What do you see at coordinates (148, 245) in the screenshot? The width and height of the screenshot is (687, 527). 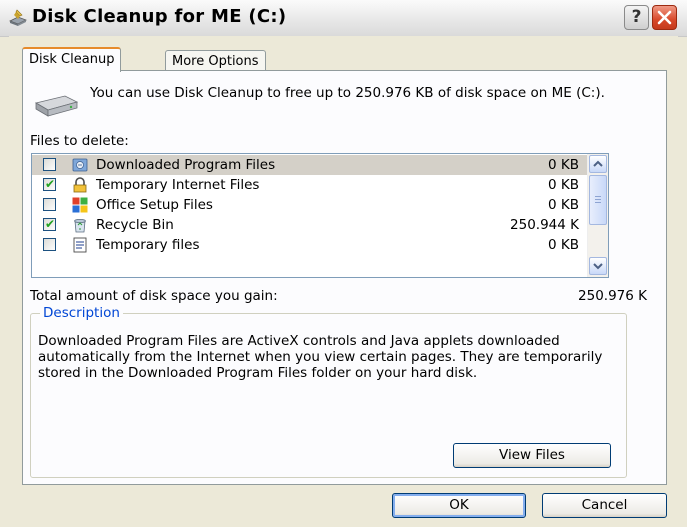 I see `file-name: Temporary files` at bounding box center [148, 245].